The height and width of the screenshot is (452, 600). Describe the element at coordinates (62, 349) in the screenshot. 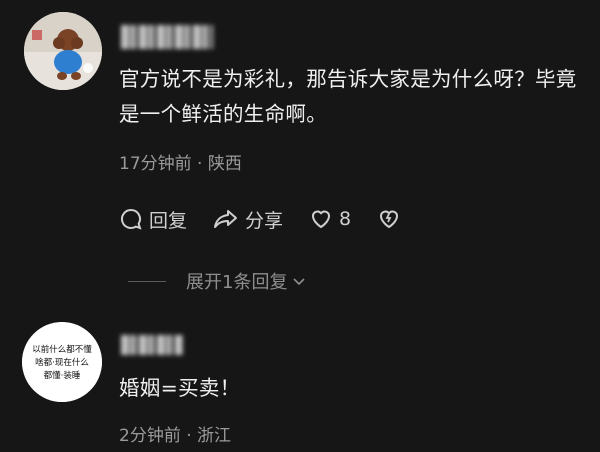

I see `svg-text: 以前什么都不懂` at that location.